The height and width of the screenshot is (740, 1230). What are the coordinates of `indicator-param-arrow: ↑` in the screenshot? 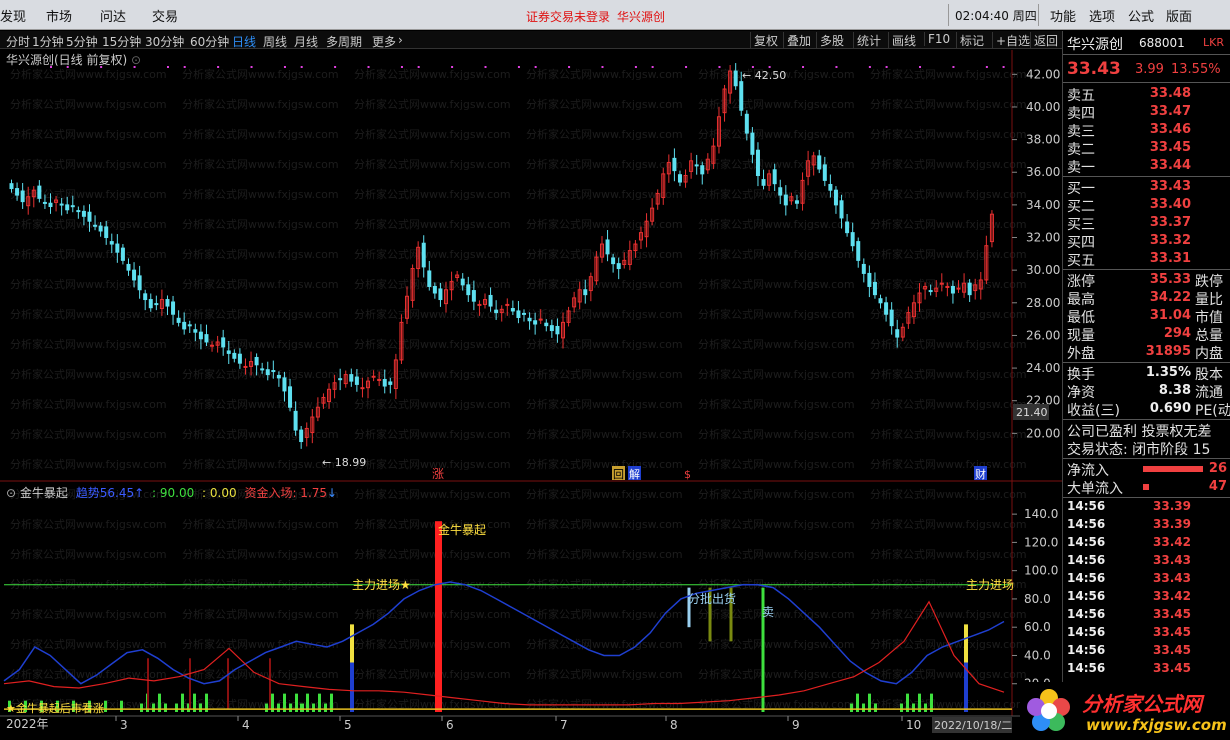 It's located at (139, 493).